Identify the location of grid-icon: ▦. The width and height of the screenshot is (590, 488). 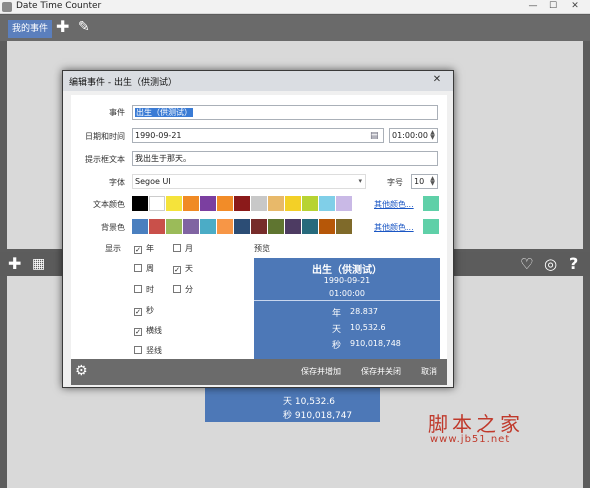
(38, 264).